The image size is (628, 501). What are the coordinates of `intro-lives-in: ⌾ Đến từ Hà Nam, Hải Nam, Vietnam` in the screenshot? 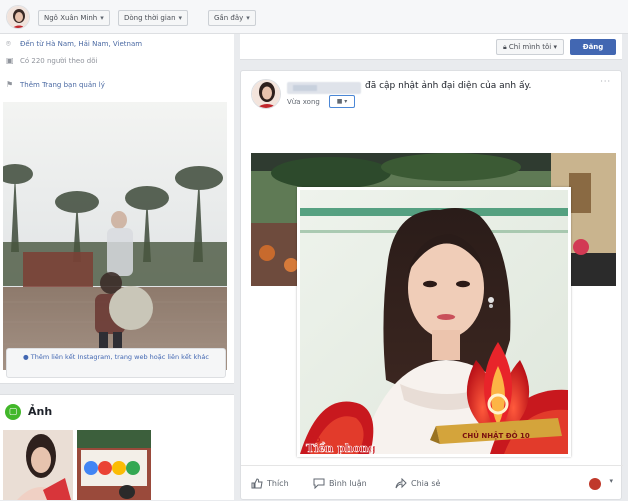 It's located at (74, 44).